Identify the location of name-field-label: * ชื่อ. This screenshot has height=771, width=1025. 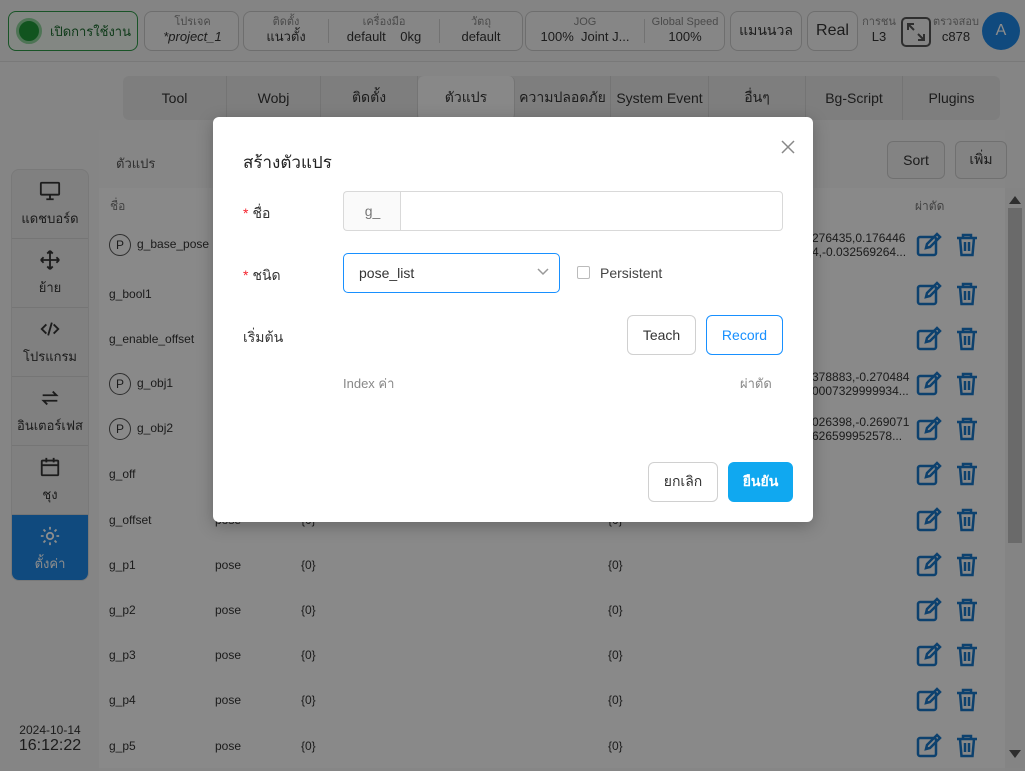
(257, 213).